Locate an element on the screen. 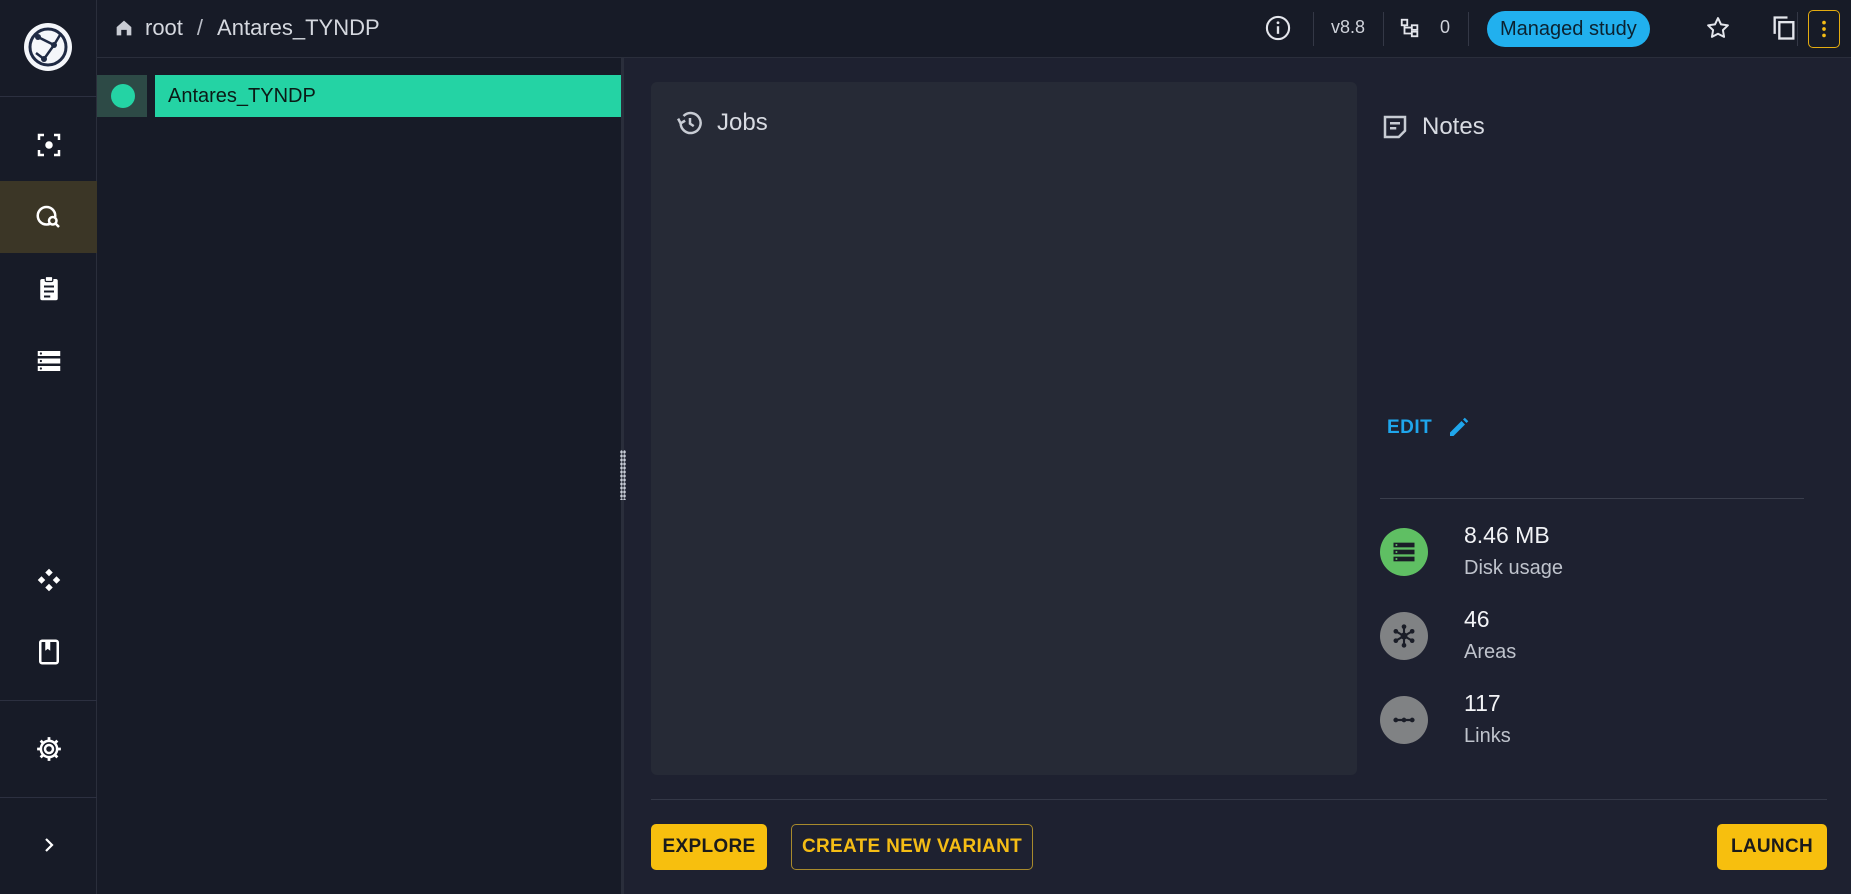 The image size is (1851, 894). notes-title: Notes is located at coordinates (1453, 126).